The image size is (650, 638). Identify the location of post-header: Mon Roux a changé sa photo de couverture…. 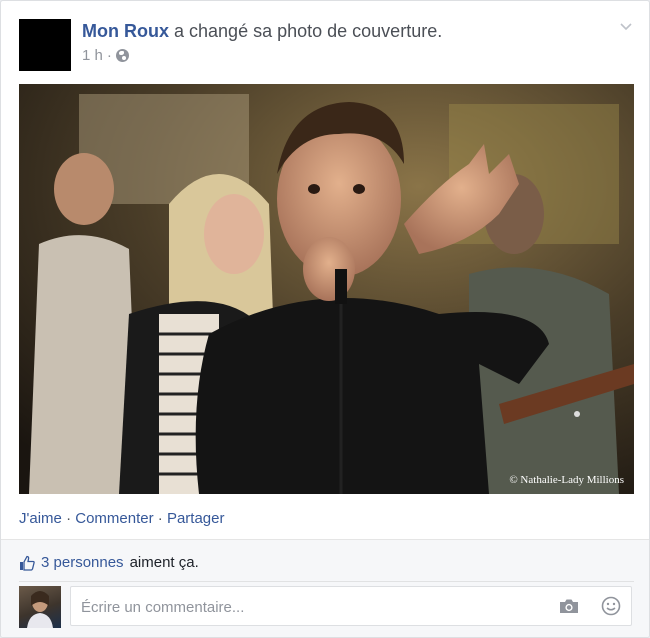
(262, 31).